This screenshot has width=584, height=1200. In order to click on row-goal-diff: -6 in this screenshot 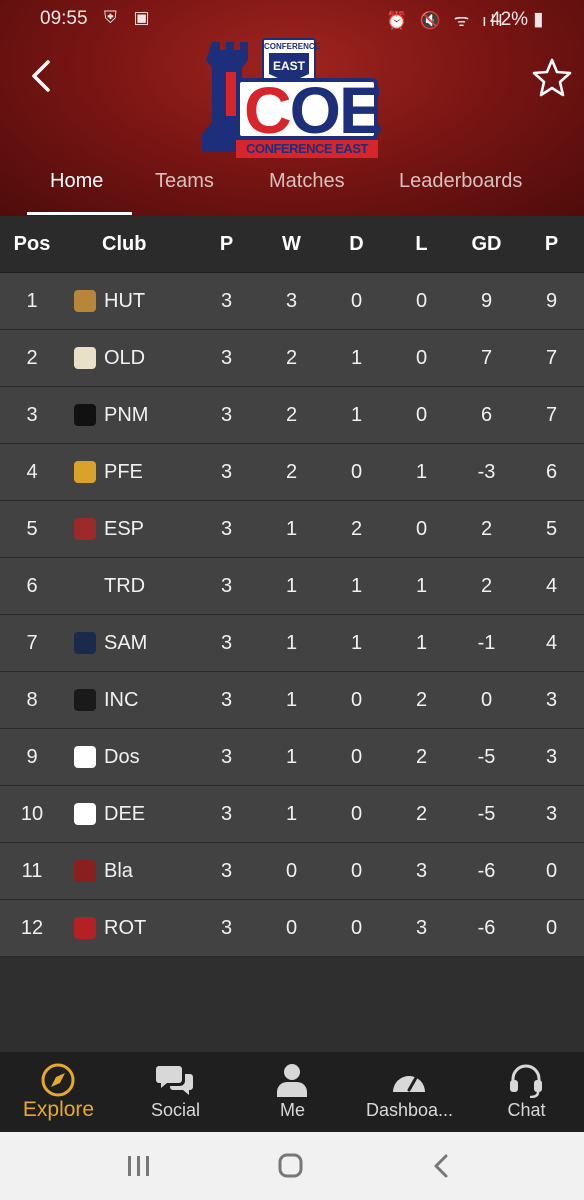, I will do `click(486, 870)`.